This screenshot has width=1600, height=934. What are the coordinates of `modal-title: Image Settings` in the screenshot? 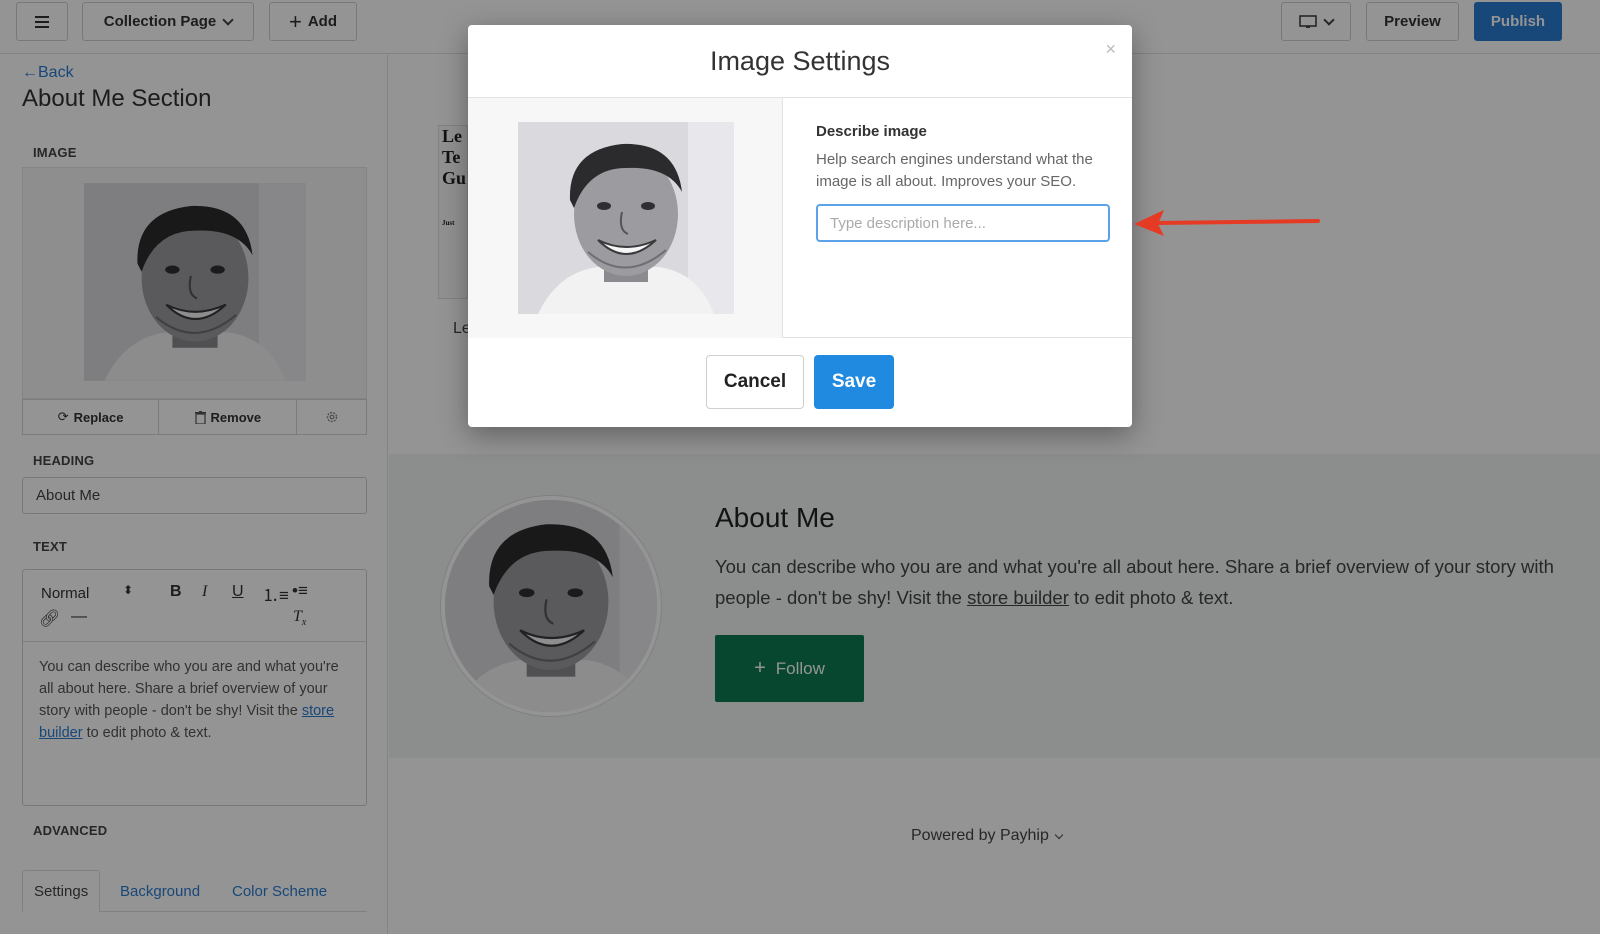 It's located at (800, 60).